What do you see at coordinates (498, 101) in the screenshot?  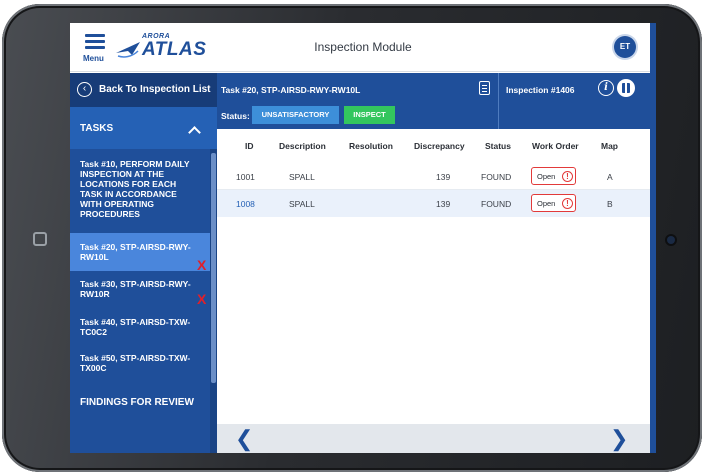 I see `header-divider` at bounding box center [498, 101].